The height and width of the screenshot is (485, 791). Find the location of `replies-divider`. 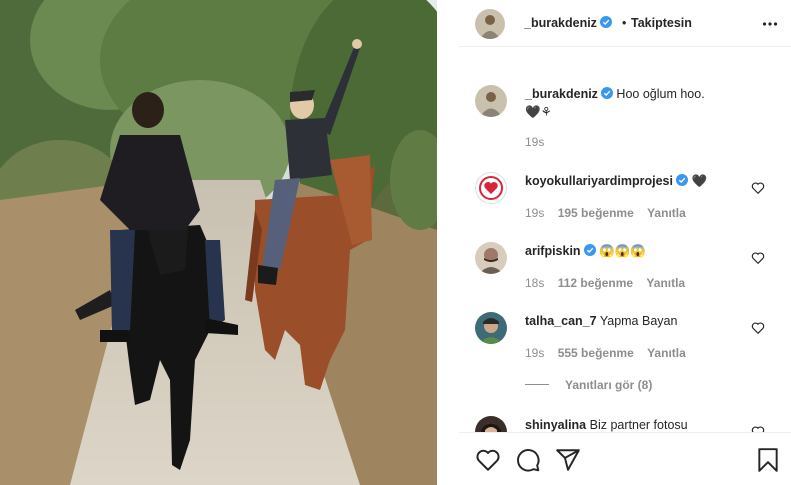

replies-divider is located at coordinates (537, 384).